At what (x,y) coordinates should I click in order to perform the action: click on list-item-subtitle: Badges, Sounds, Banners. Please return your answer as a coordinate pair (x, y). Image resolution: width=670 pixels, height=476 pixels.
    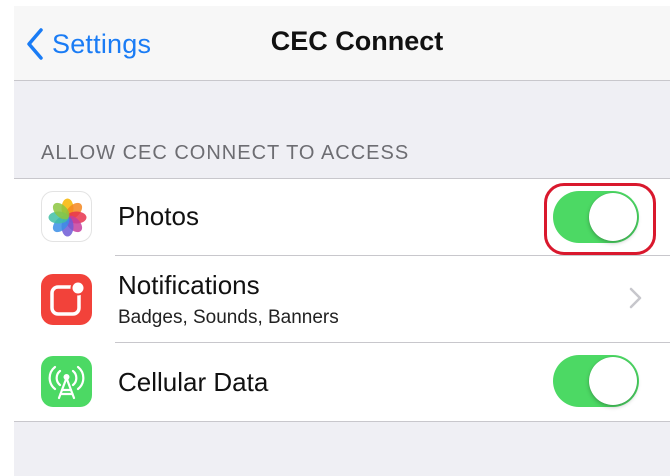
    Looking at the image, I should click on (228, 317).